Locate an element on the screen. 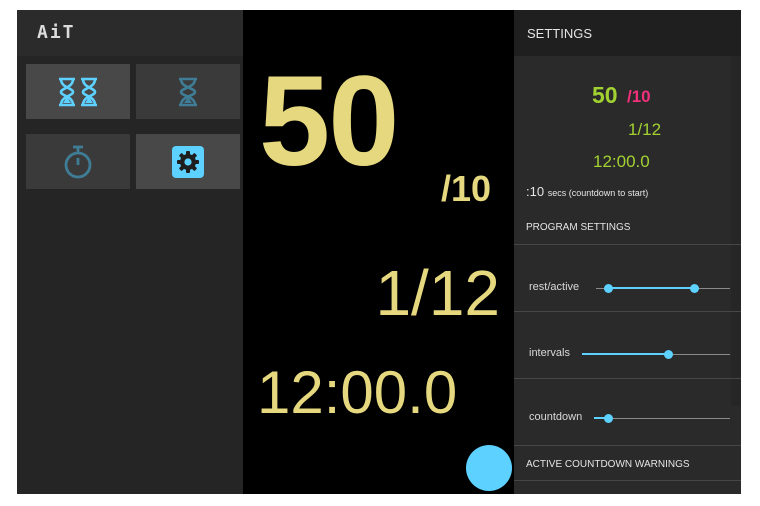  slider-label-intervals: intervals is located at coordinates (549, 353).